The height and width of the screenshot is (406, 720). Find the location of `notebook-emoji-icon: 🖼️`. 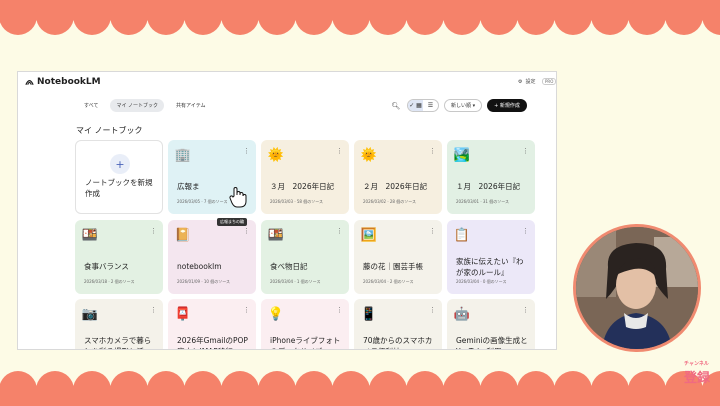

notebook-emoji-icon: 🖼️ is located at coordinates (369, 235).